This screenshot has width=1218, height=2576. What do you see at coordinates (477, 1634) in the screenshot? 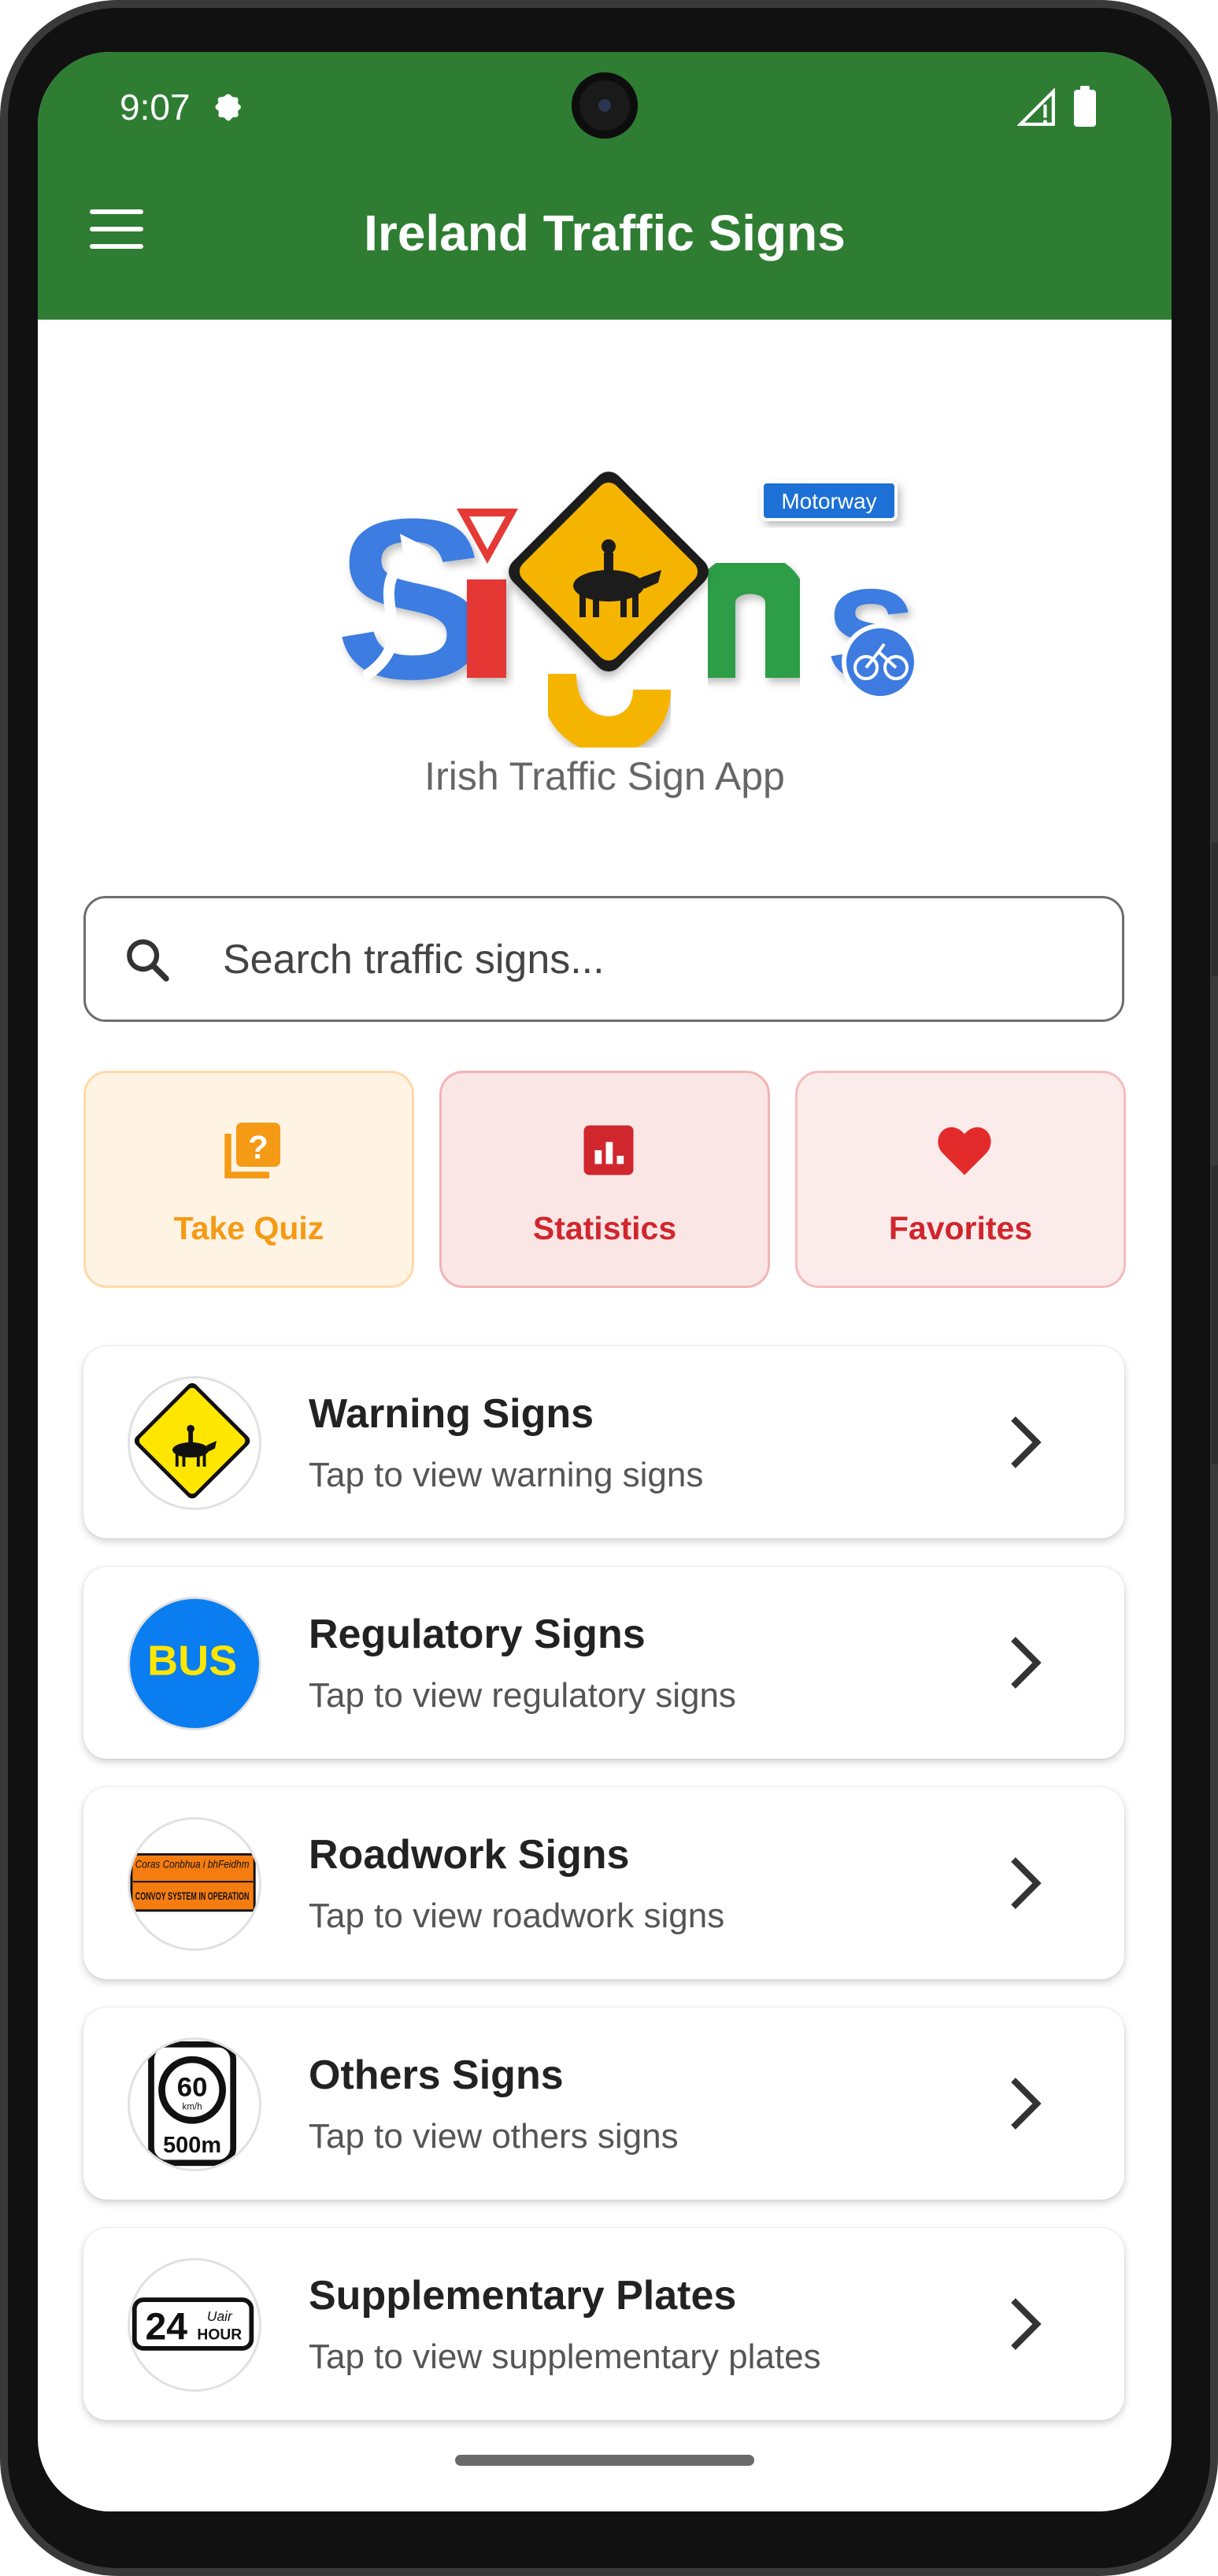
I see `category-title: Regulatory Signs` at bounding box center [477, 1634].